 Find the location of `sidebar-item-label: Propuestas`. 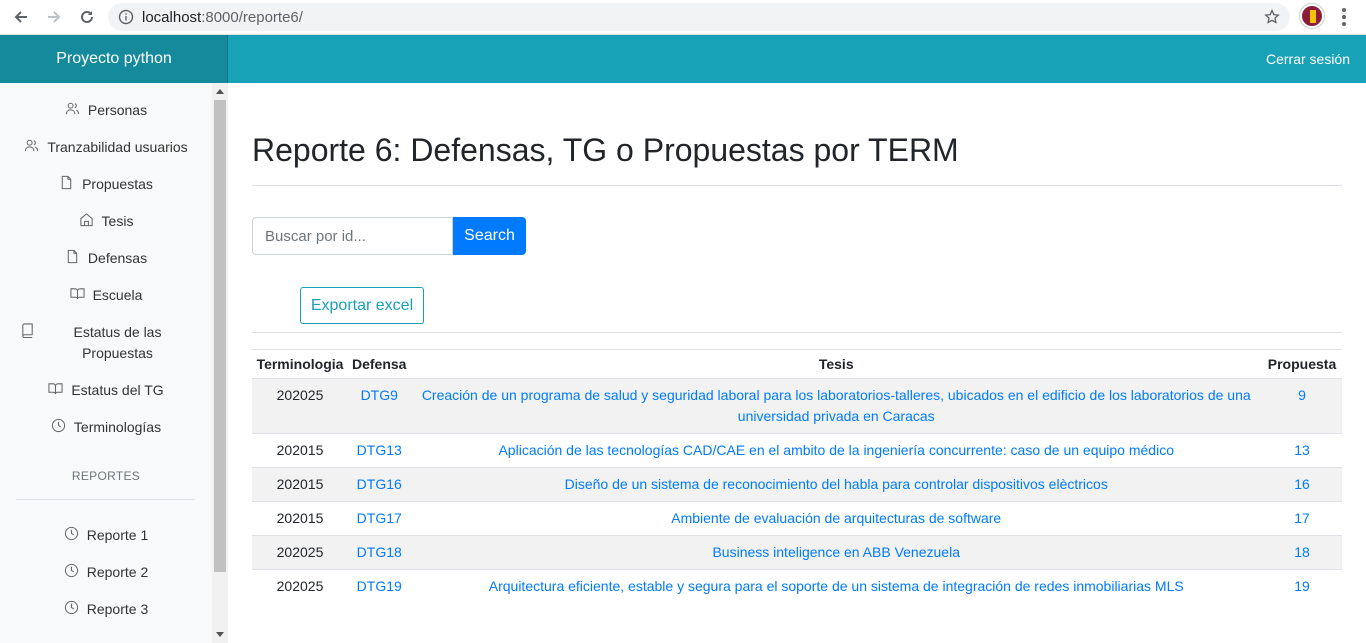

sidebar-item-label: Propuestas is located at coordinates (117, 184).